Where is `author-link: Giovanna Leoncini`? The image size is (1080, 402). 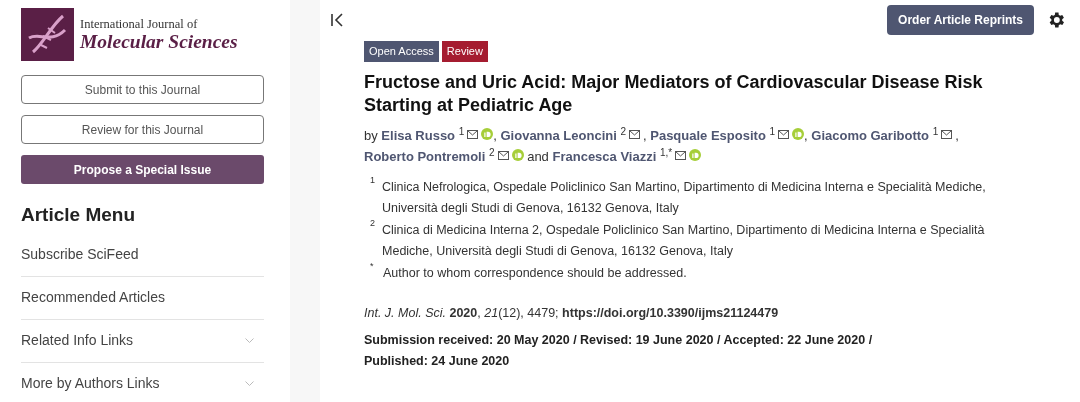 author-link: Giovanna Leoncini is located at coordinates (558, 135).